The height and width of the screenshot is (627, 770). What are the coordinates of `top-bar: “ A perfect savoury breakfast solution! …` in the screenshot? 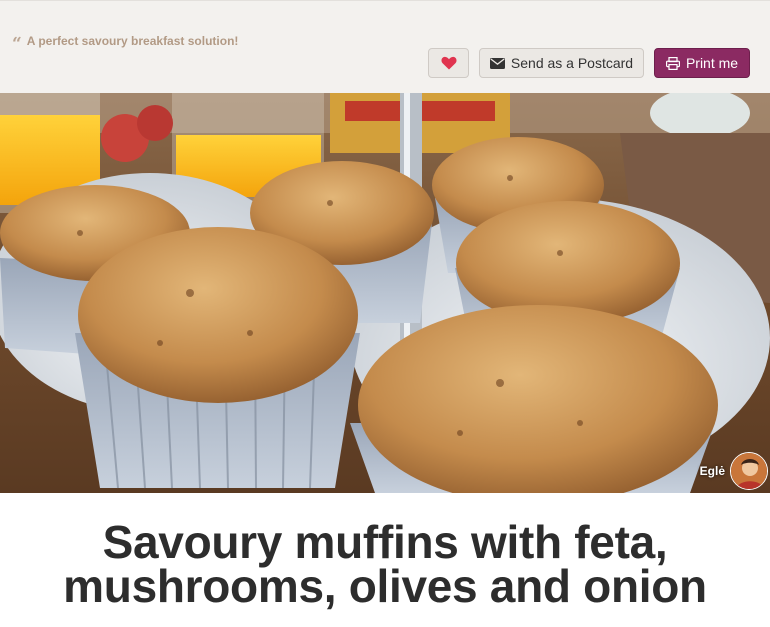 It's located at (385, 46).